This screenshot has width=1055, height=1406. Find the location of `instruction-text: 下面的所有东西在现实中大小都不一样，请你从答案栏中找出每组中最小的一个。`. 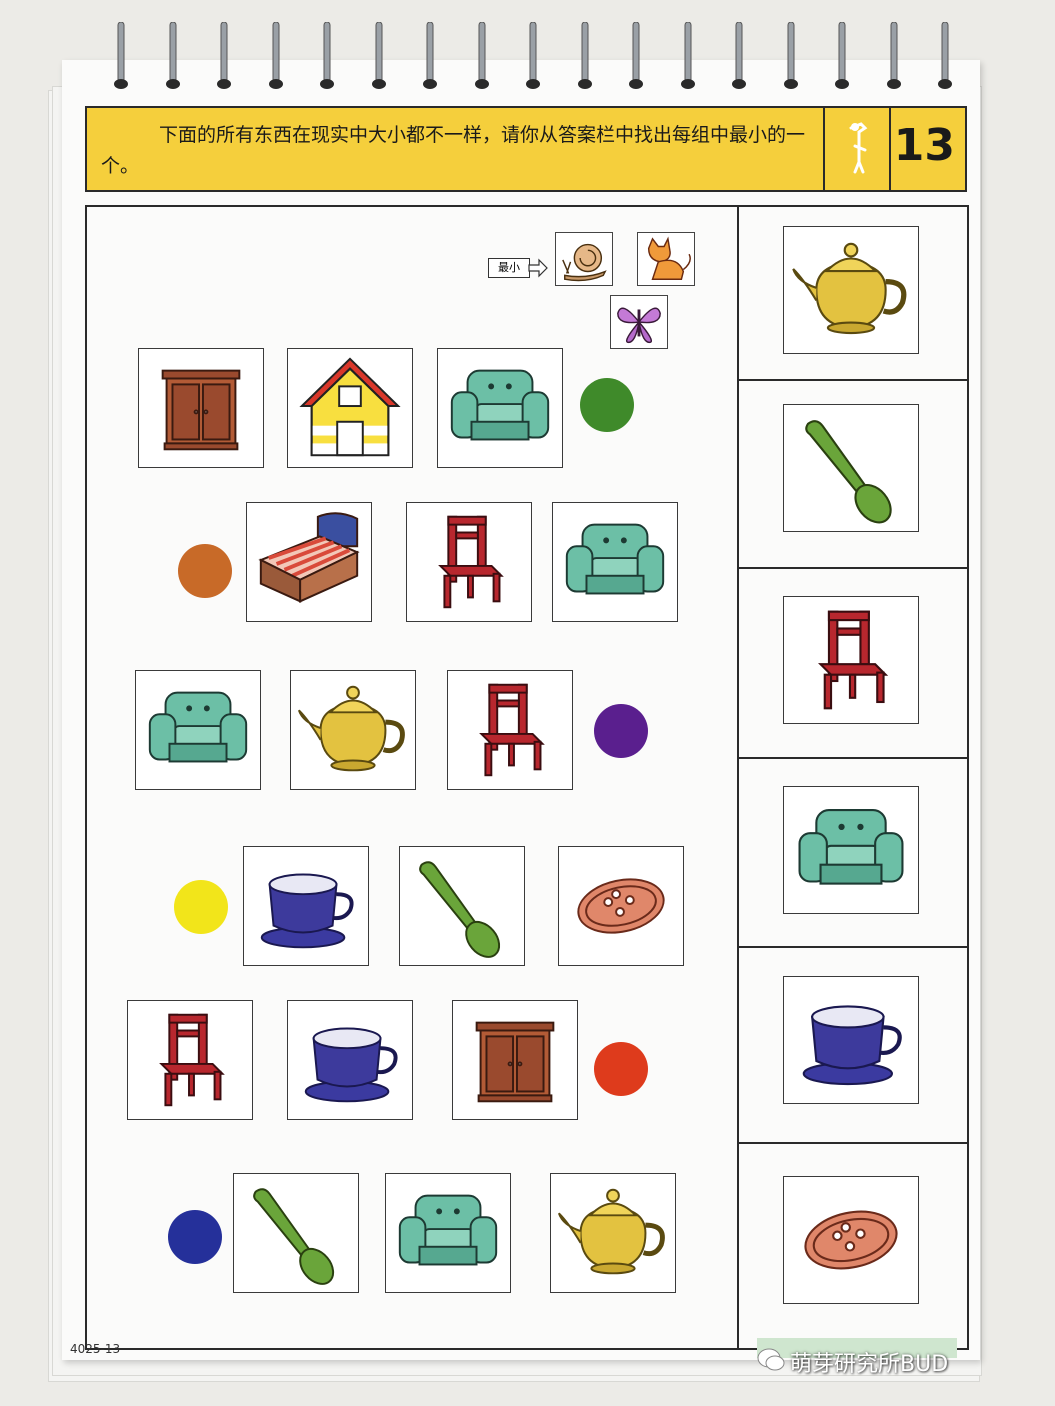

instruction-text: 下面的所有东西在现实中大小都不一样，请你从答案栏中找出每组中最小的一个。 is located at coordinates (453, 150).